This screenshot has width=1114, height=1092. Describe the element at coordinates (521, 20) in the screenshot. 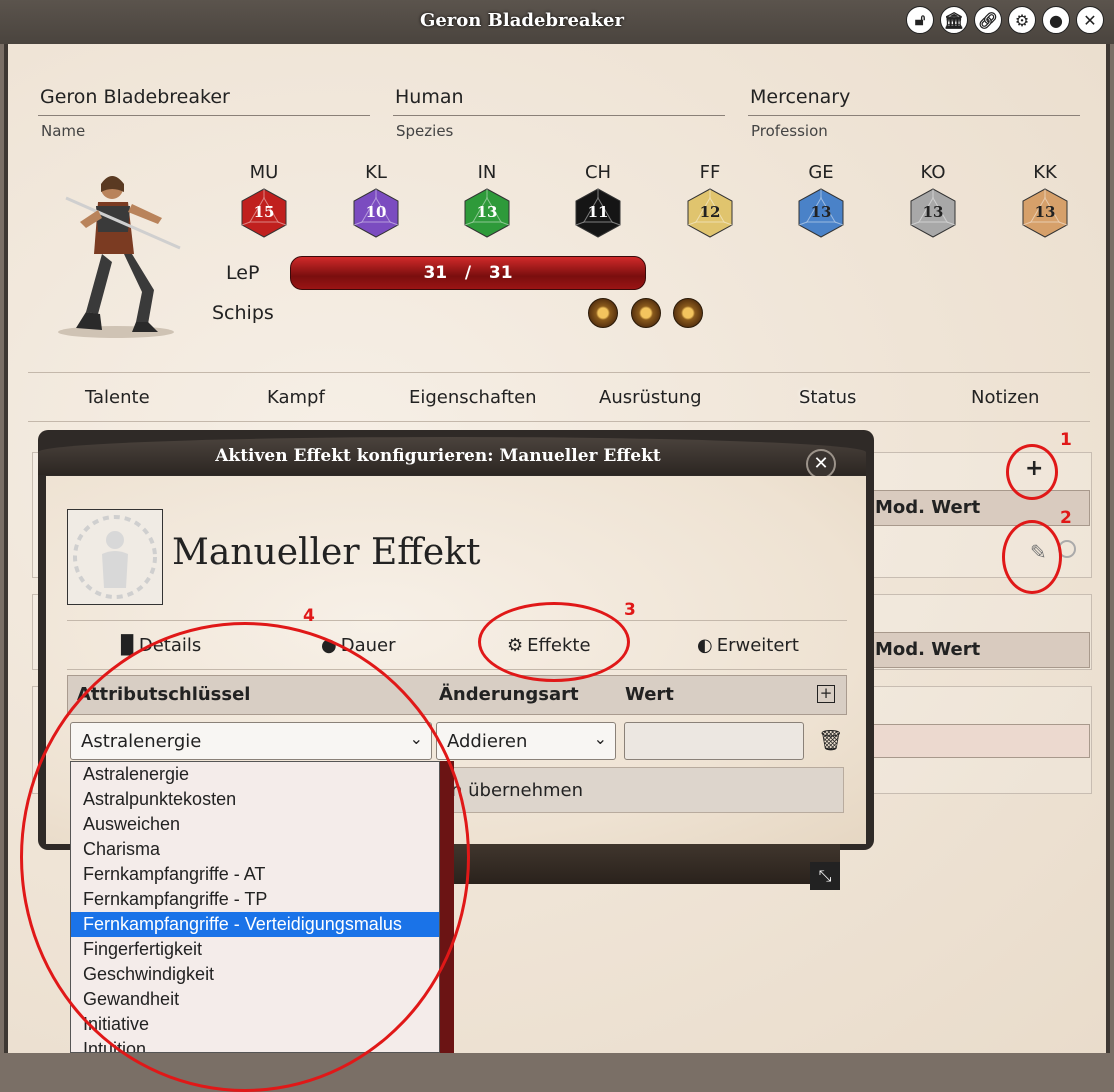

I see `window-title: Geron Bladebreaker` at that location.